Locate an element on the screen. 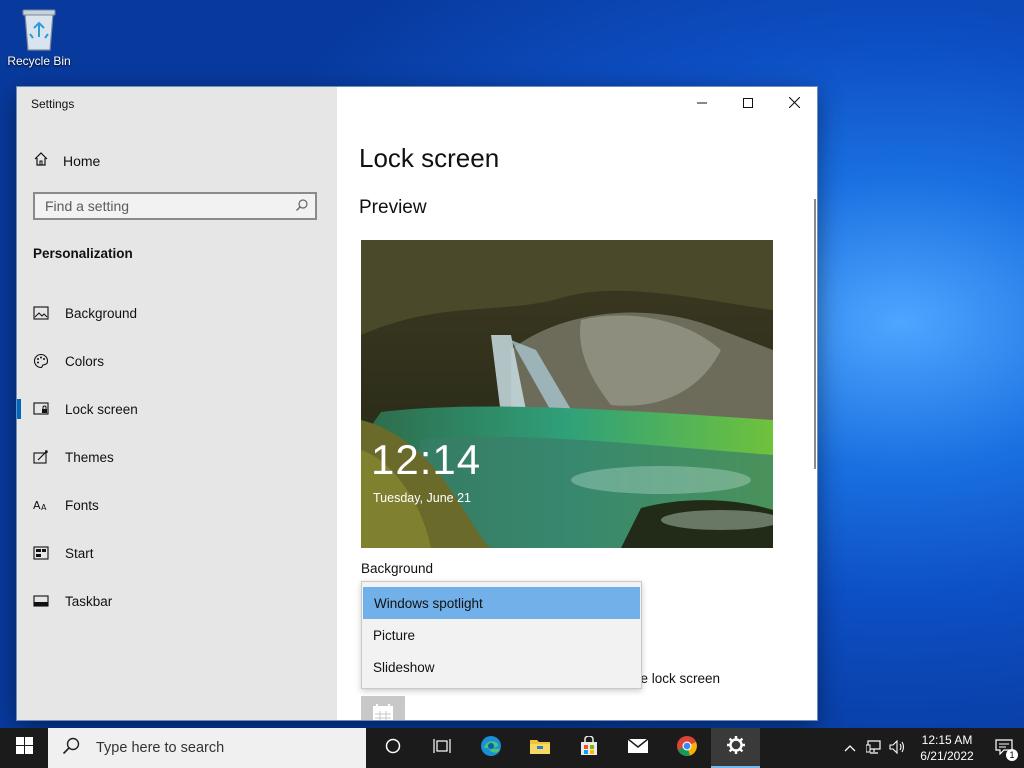 This screenshot has width=1024, height=768. recycle-bin-shortcut: Recycle Bin is located at coordinates (39, 37).